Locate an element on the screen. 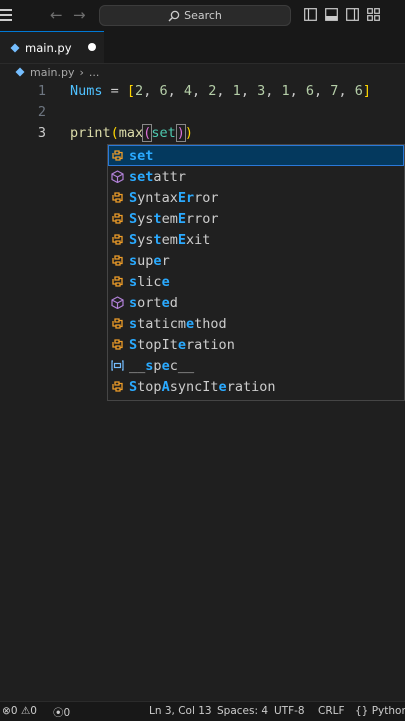  suggestion-item: __spec__ is located at coordinates (256, 365).